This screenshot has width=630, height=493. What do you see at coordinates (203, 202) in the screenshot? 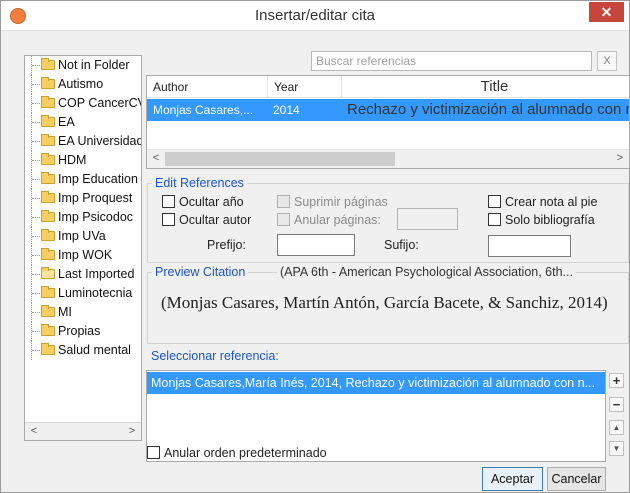
I see `ocultar-anio-checkbox: Ocultar año` at bounding box center [203, 202].